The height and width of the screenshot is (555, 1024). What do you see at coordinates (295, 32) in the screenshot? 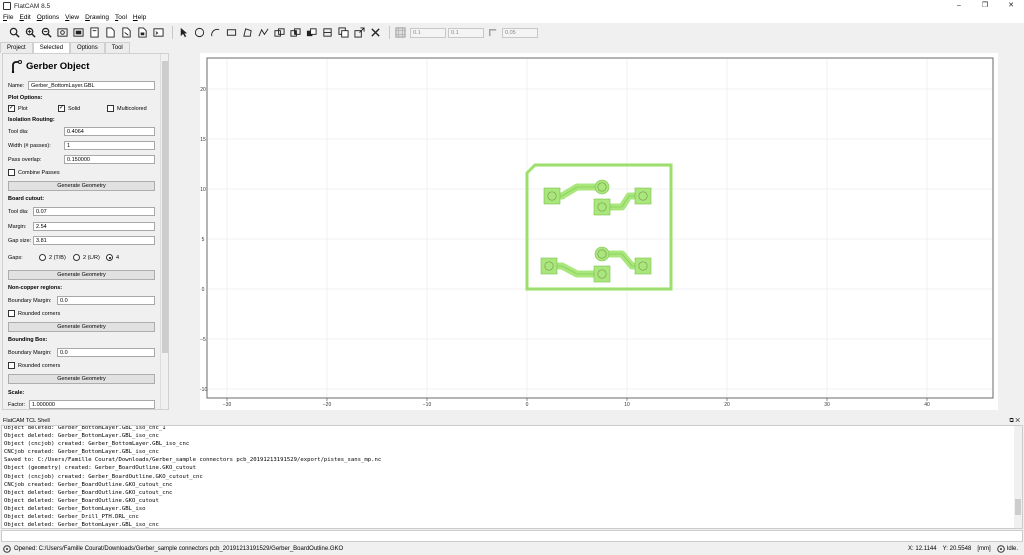
I see `intersection-icon` at bounding box center [295, 32].